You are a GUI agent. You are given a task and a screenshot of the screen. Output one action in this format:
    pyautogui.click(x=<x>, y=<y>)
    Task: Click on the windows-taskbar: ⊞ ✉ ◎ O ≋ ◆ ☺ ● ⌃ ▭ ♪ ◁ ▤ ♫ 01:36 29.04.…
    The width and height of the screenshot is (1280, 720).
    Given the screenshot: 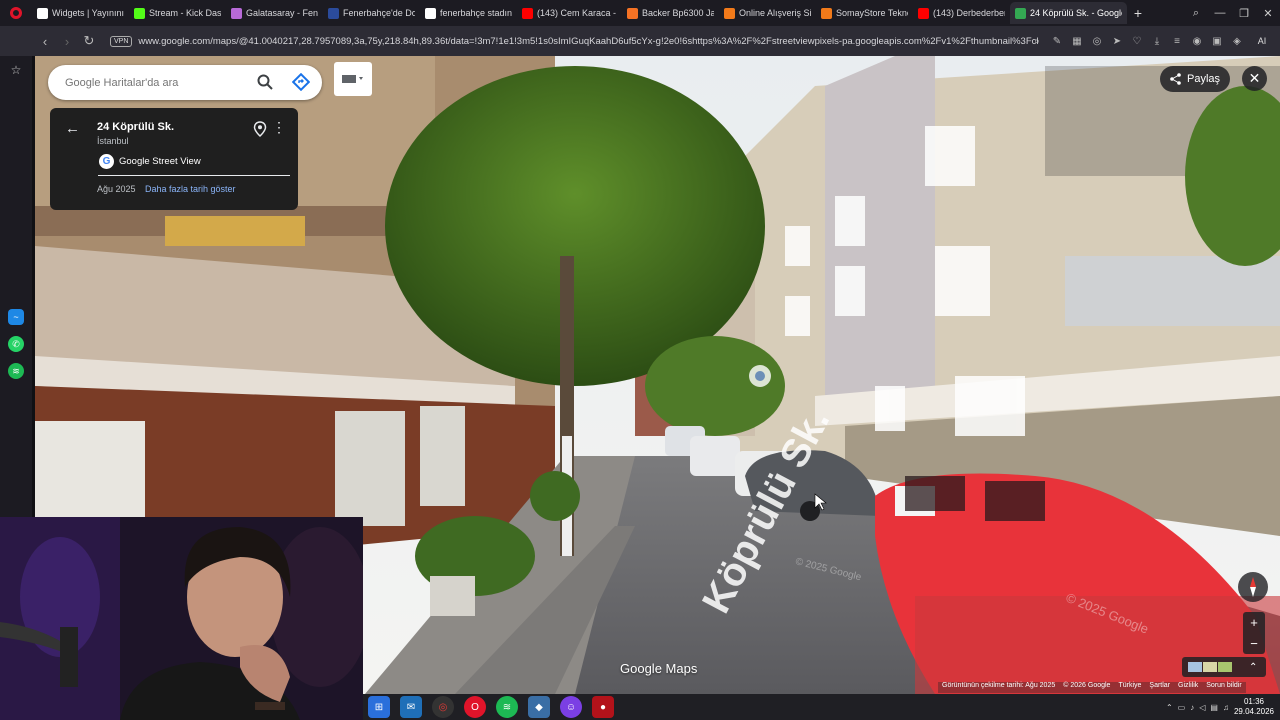 What is the action you would take?
    pyautogui.click(x=821, y=707)
    